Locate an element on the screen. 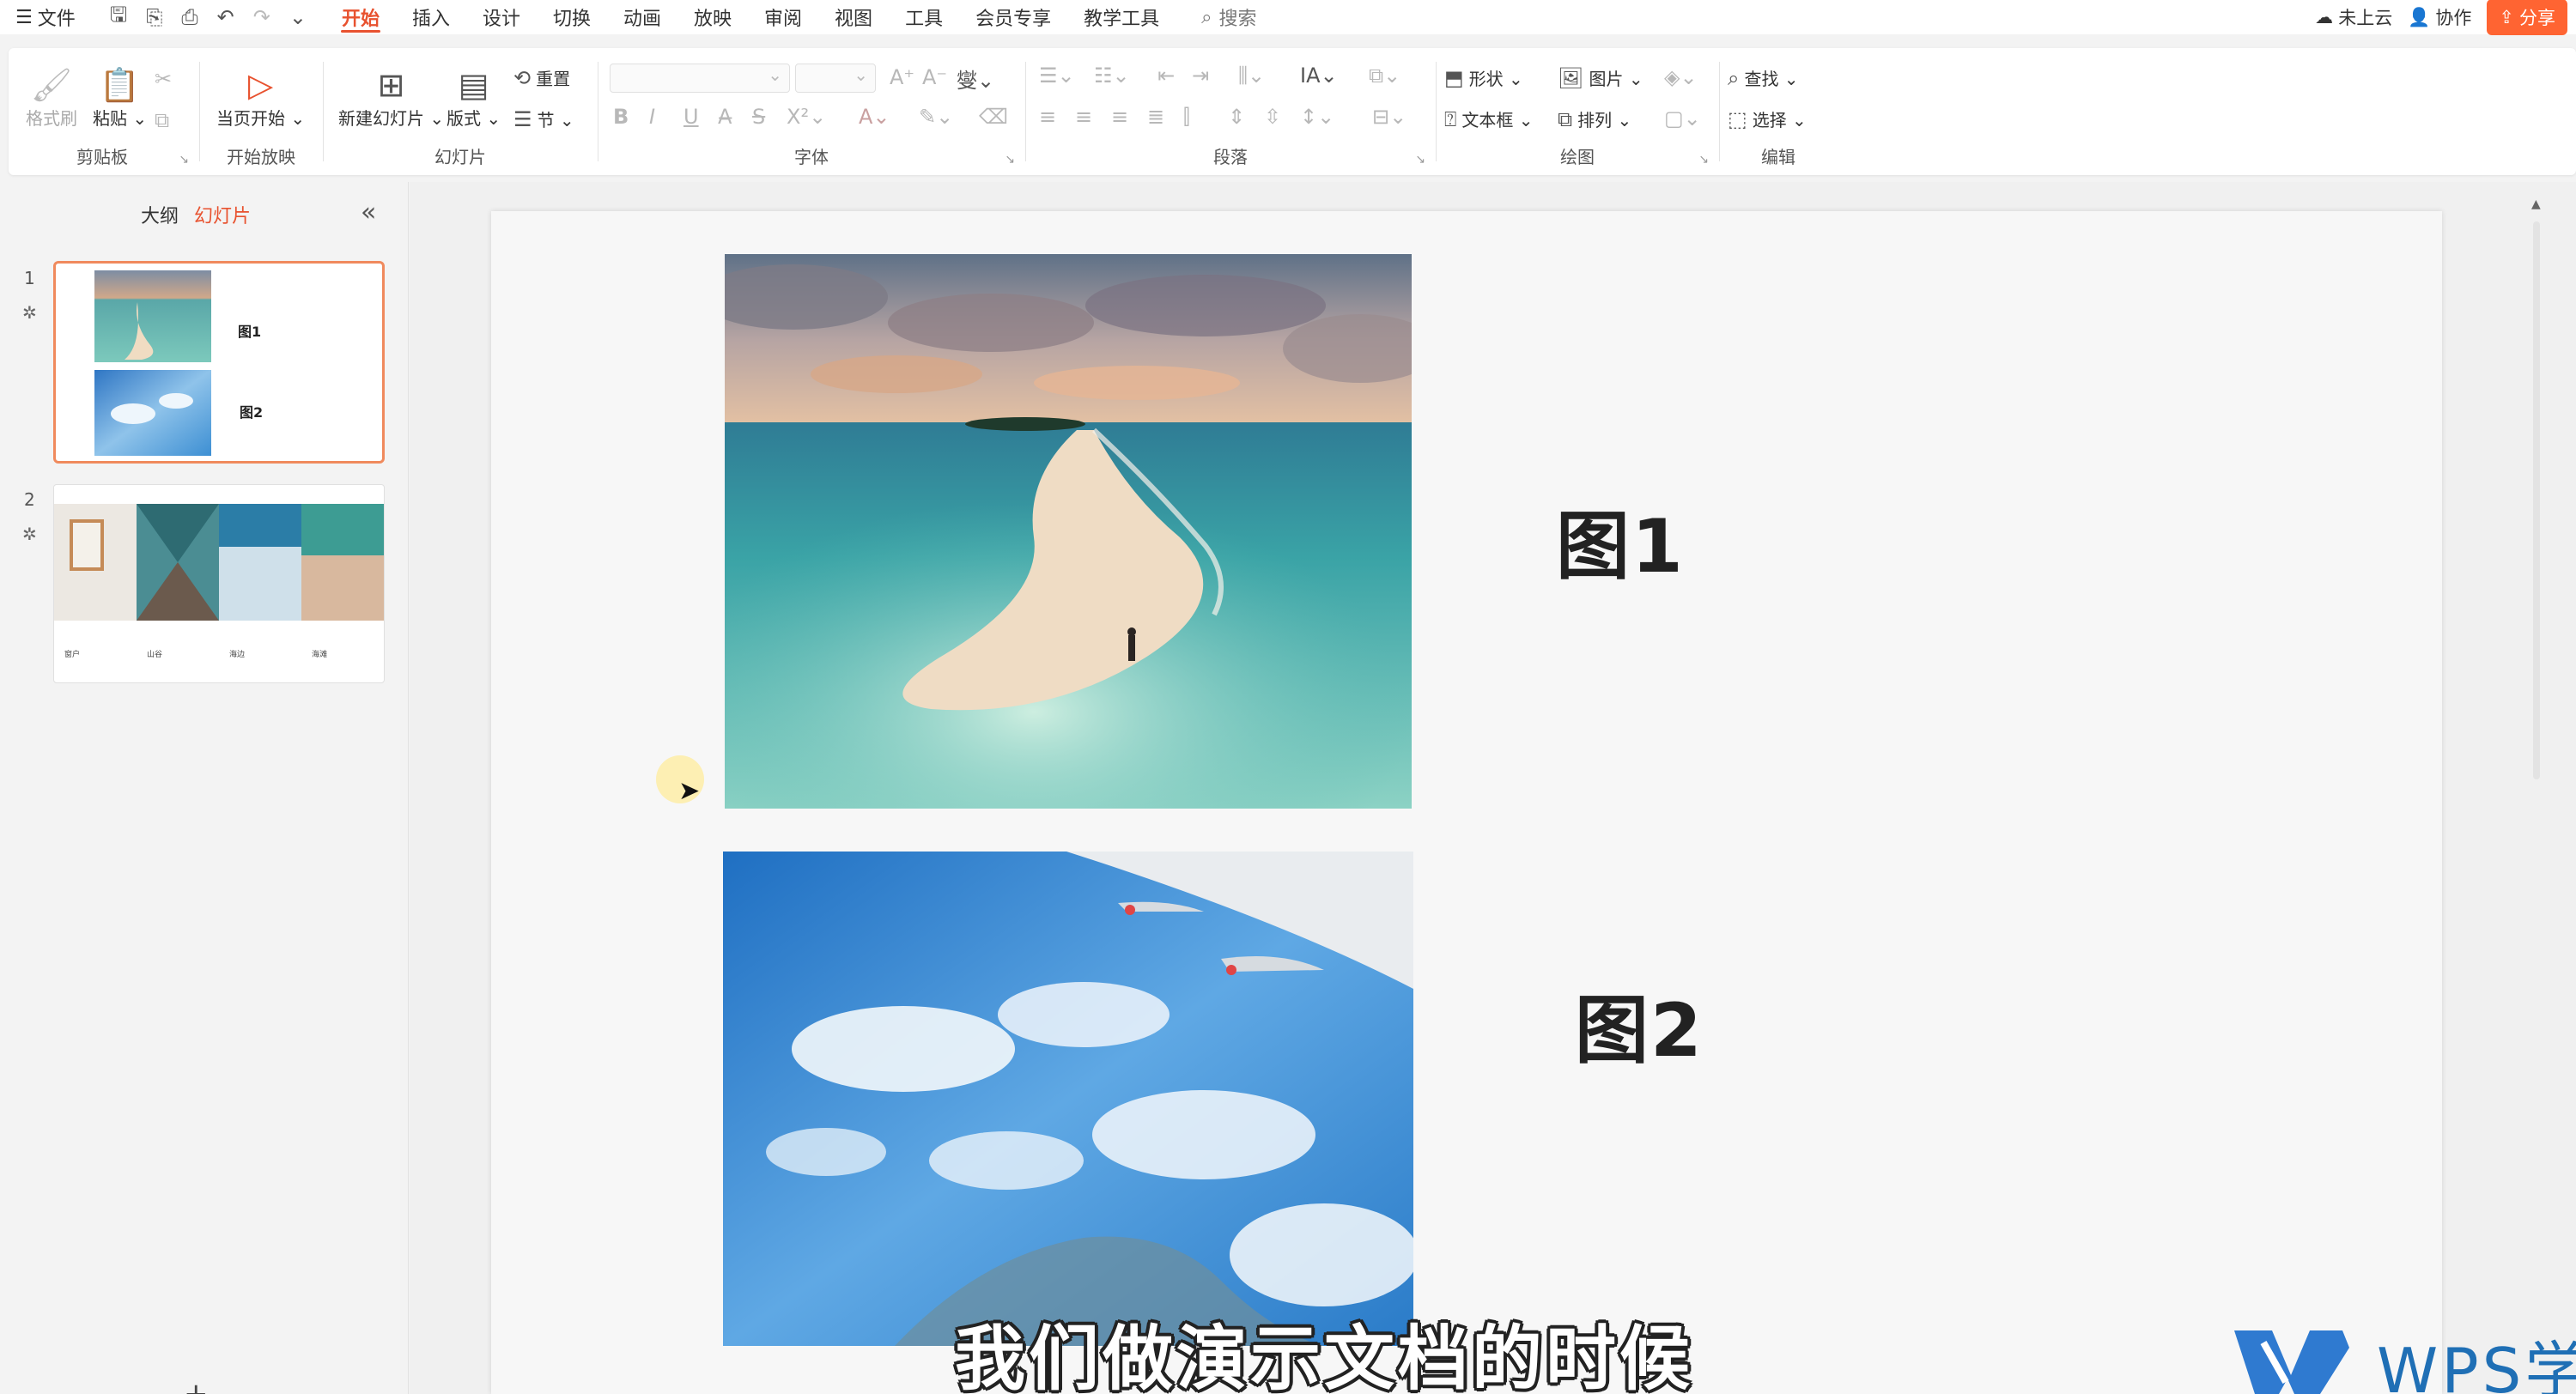 This screenshot has width=2576, height=1394. strikethrough-icon: S is located at coordinates (759, 117).